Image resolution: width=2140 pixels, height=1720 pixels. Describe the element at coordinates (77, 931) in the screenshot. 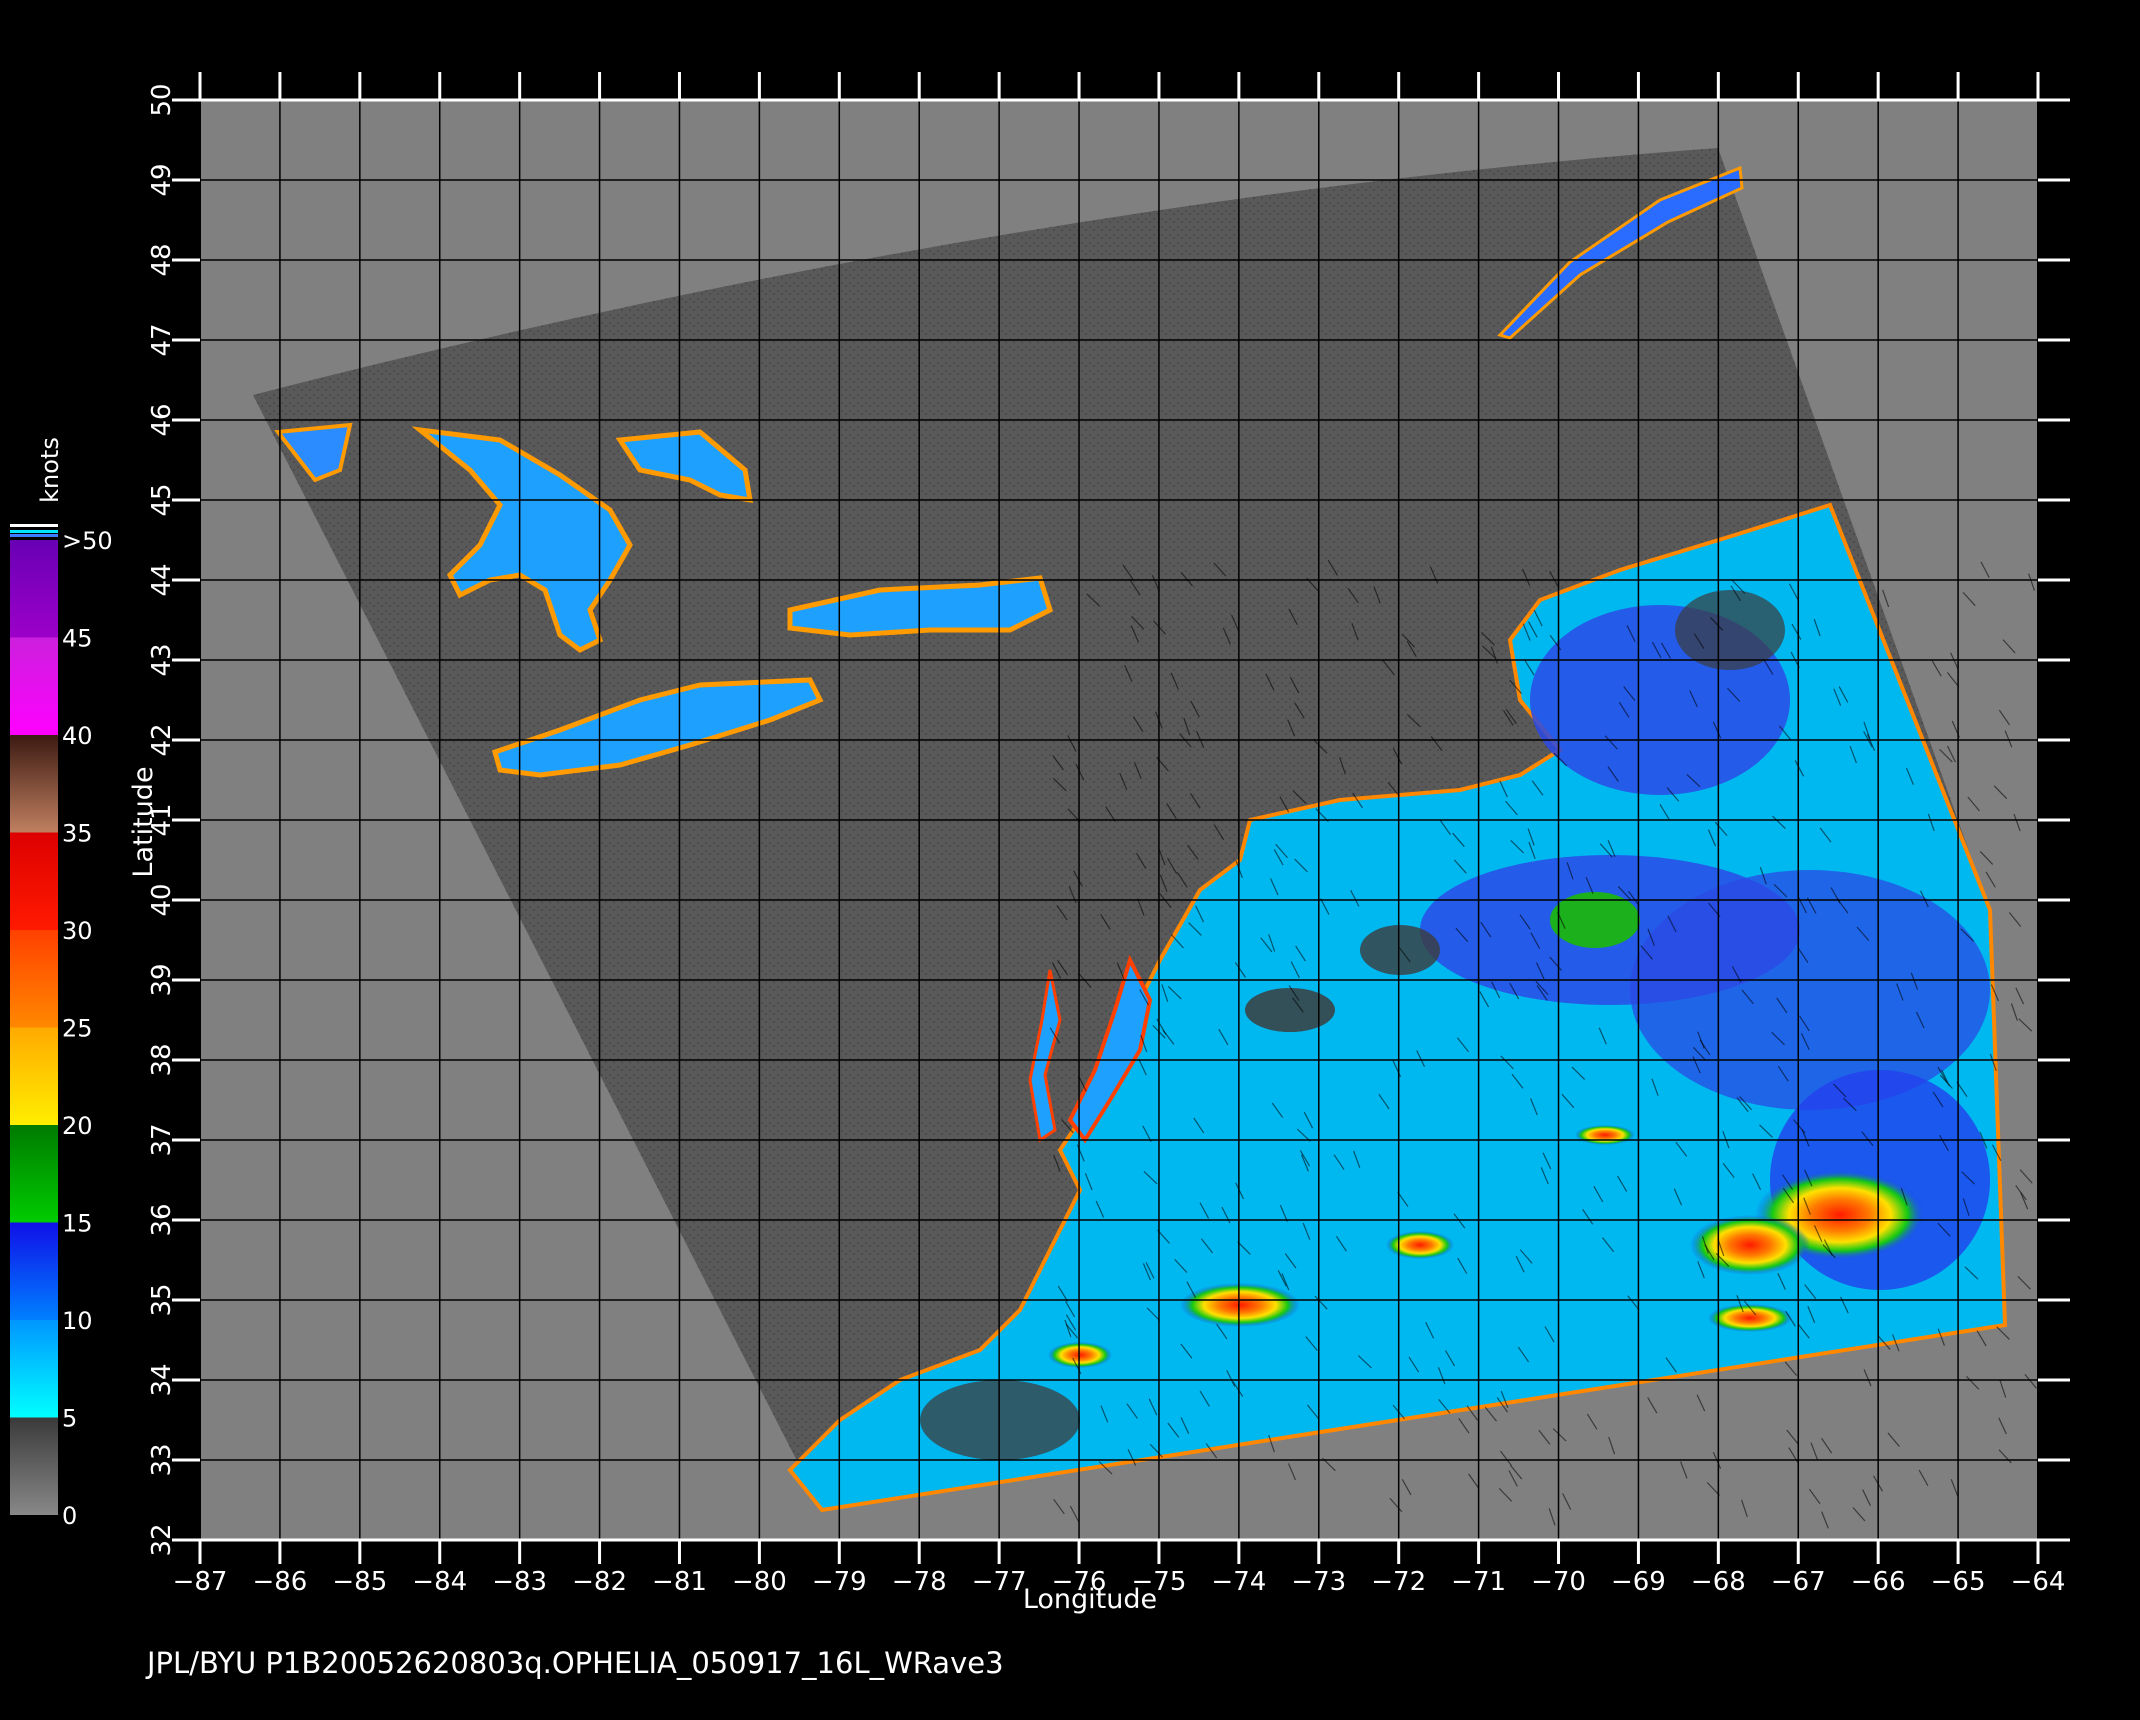

I see `colorbar-label: 30` at that location.